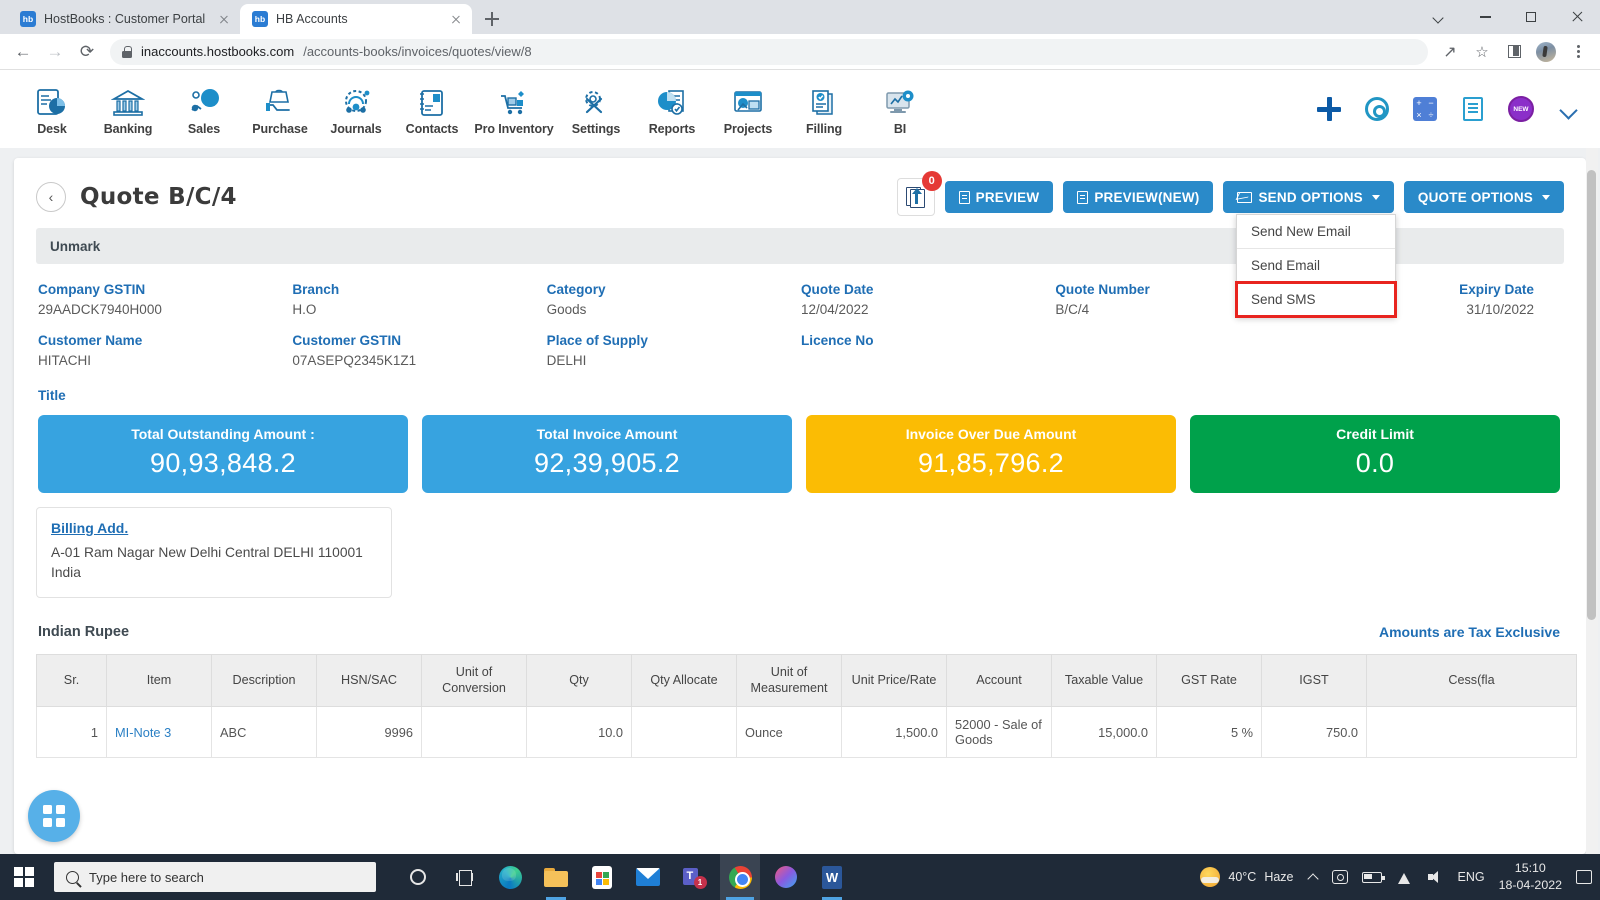  Describe the element at coordinates (510, 877) in the screenshot. I see `edge-icon` at that location.